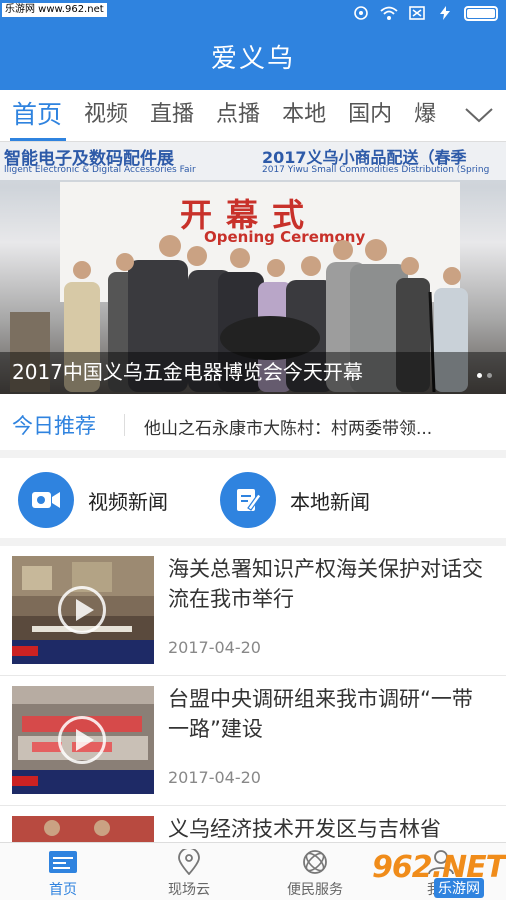  What do you see at coordinates (304, 829) in the screenshot?
I see `news-headline: 义乌经济技术开发区与吉林省` at bounding box center [304, 829].